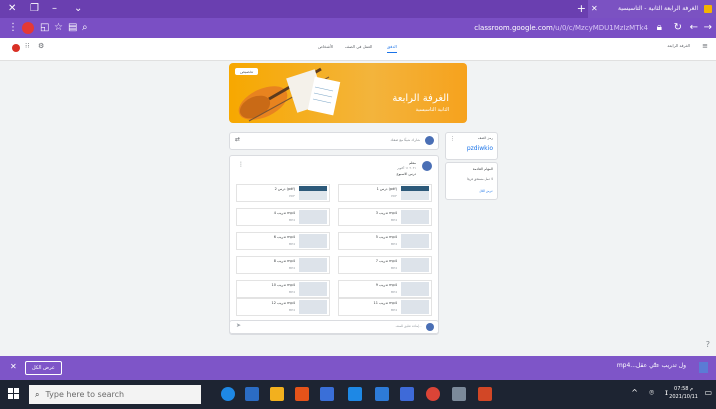 This screenshot has width=716, height=409. I want to click on tab-classwork: العمل في الصف, so click(358, 46).